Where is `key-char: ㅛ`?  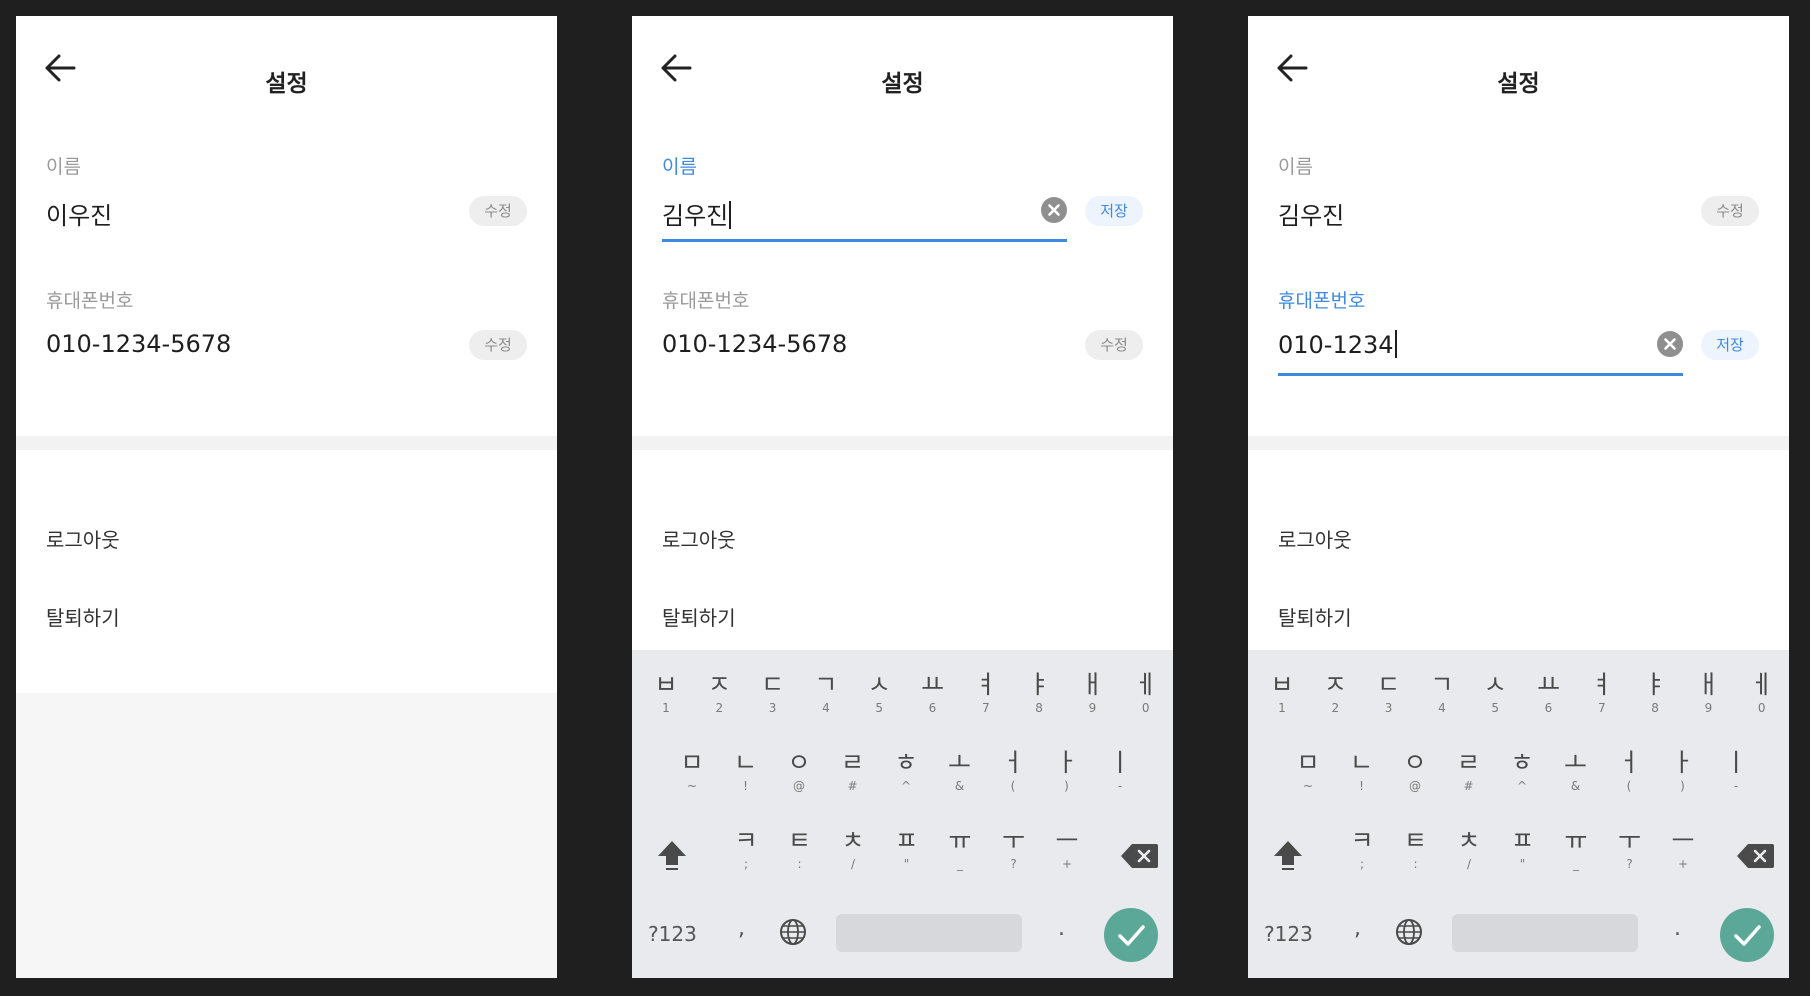 key-char: ㅛ is located at coordinates (1548, 684).